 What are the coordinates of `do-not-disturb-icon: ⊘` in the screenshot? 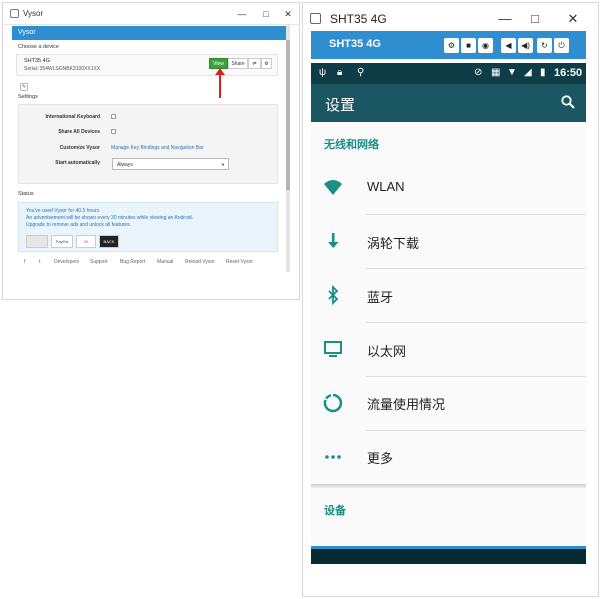 It's located at (478, 72).